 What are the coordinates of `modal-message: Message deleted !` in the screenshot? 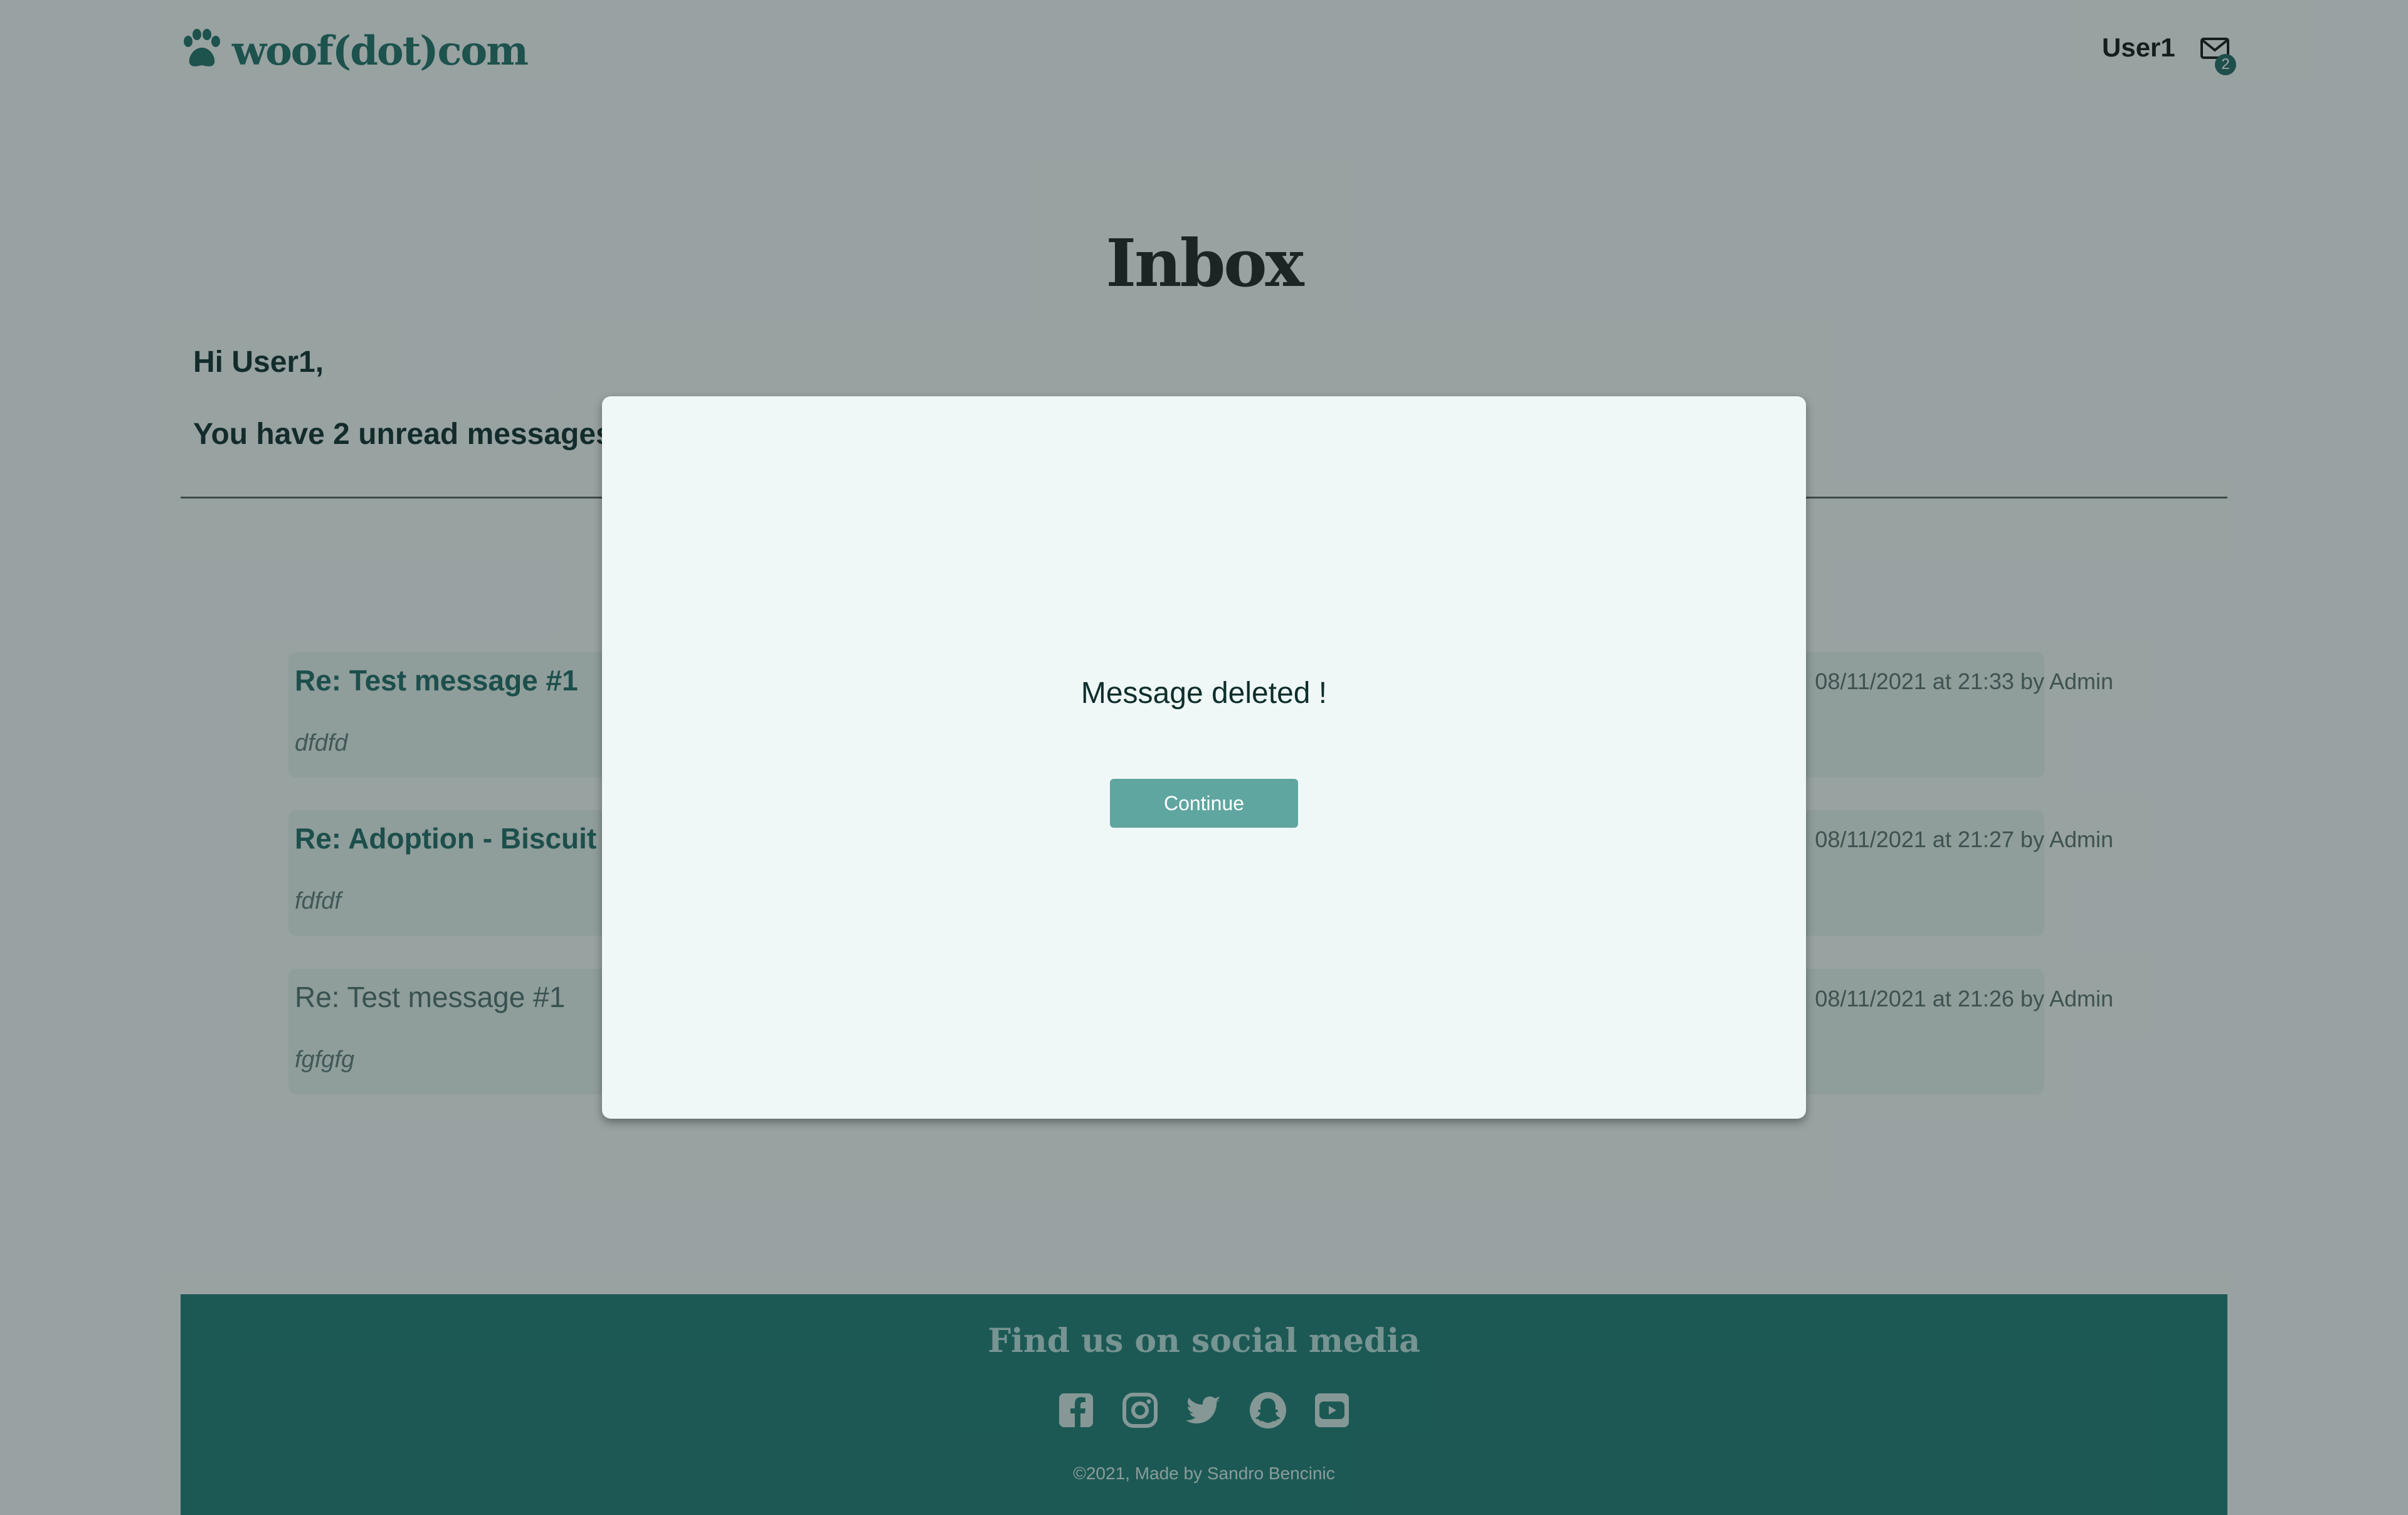 It's located at (1204, 694).